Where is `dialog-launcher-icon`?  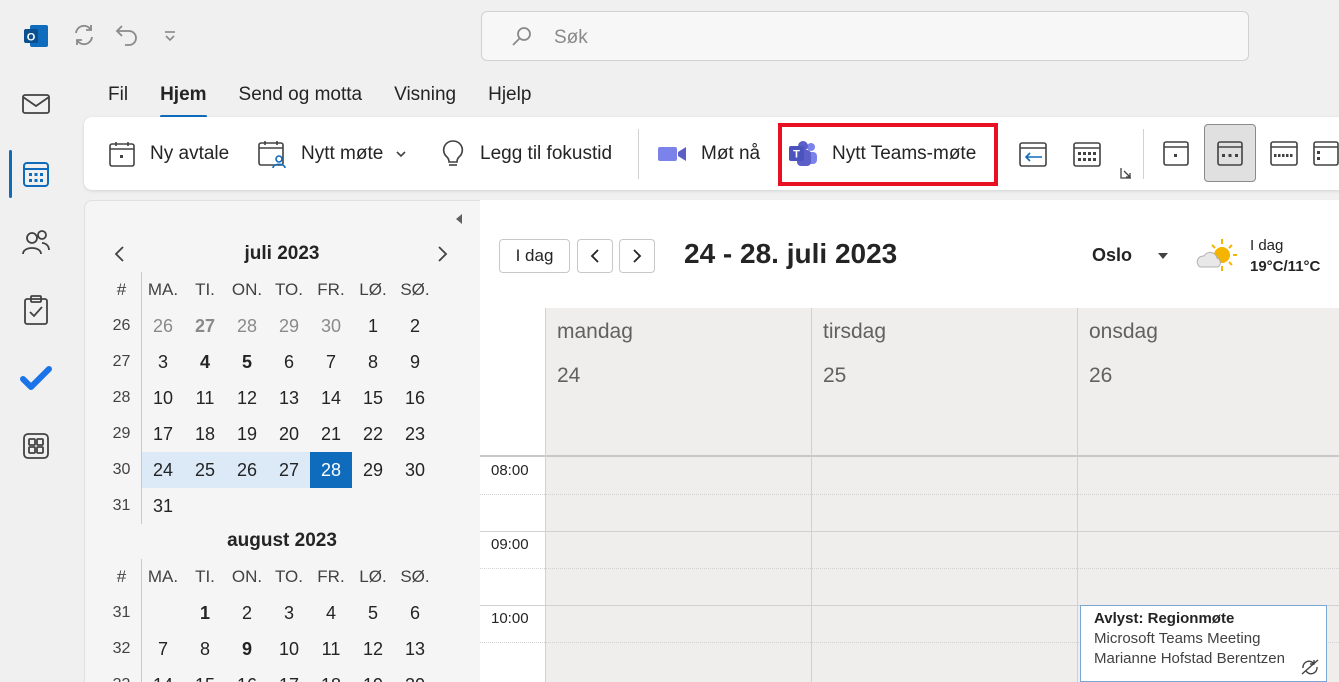
dialog-launcher-icon is located at coordinates (1126, 173).